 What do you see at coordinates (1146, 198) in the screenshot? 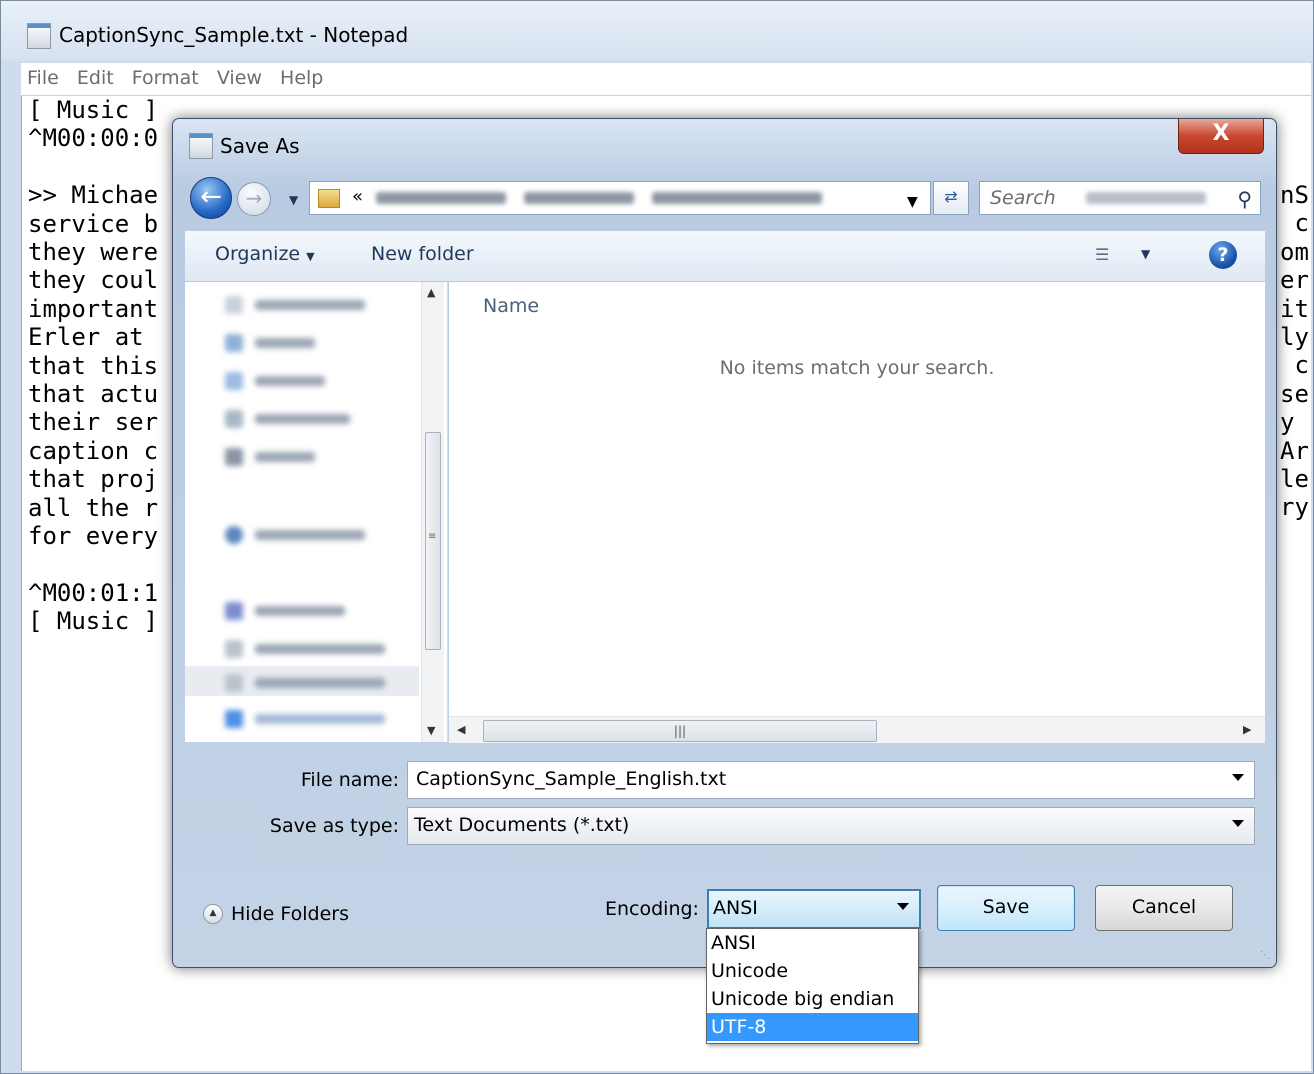
I see `search-location-blurred` at bounding box center [1146, 198].